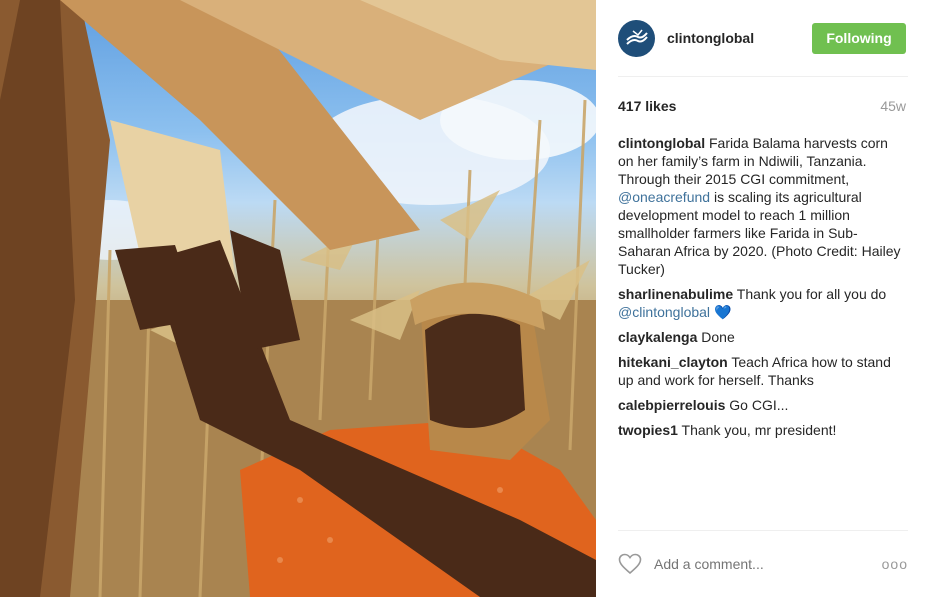  What do you see at coordinates (893, 108) in the screenshot?
I see `post-age: 45w` at bounding box center [893, 108].